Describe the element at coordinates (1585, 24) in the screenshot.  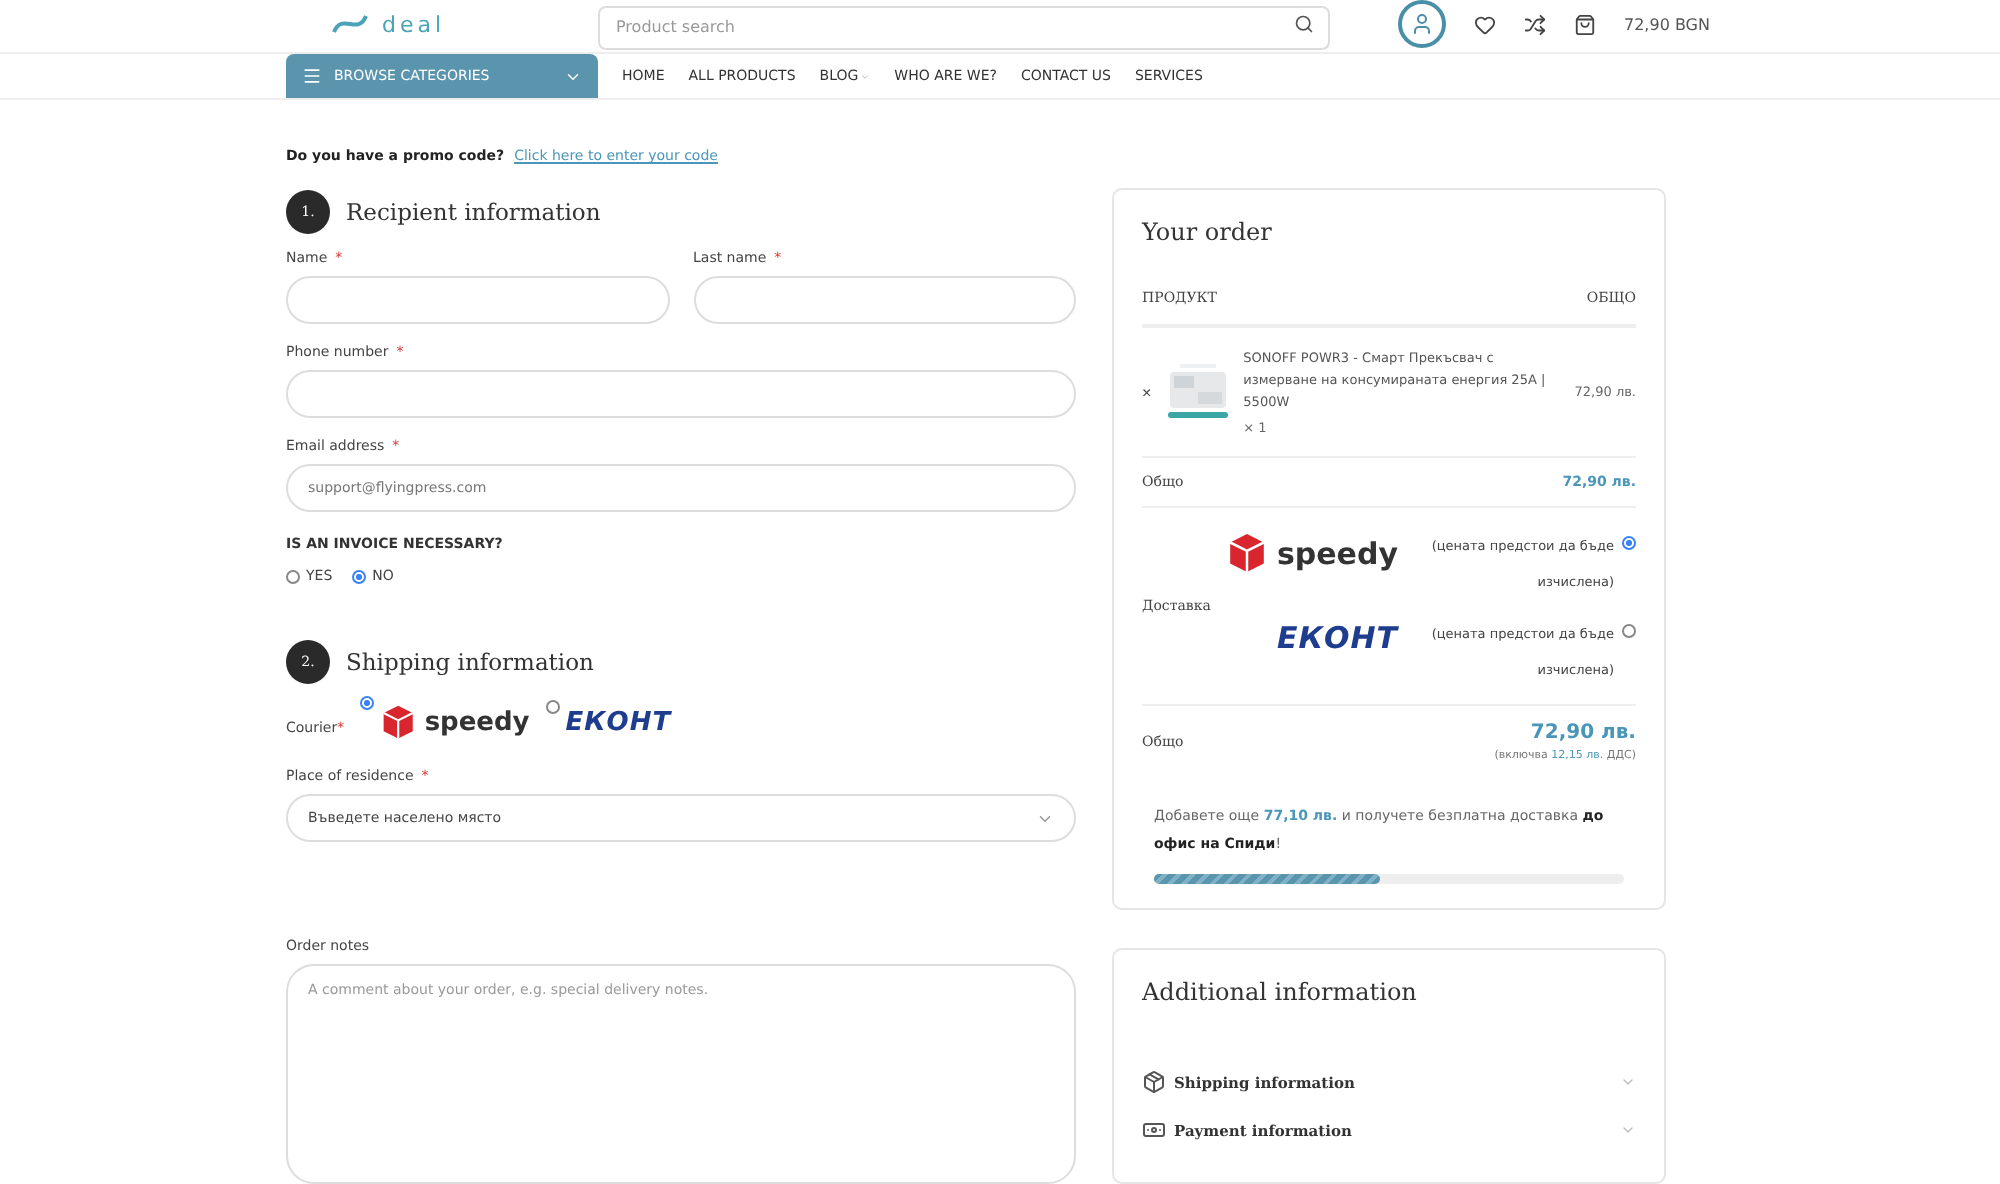
I see `bag-icon` at that location.